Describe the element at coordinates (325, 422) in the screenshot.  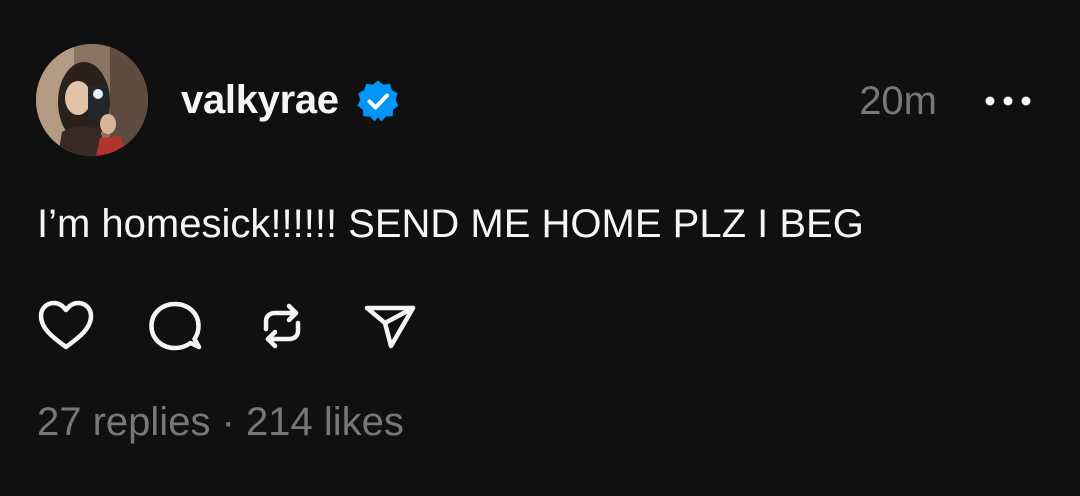
I see `likes-count: 214 likes` at that location.